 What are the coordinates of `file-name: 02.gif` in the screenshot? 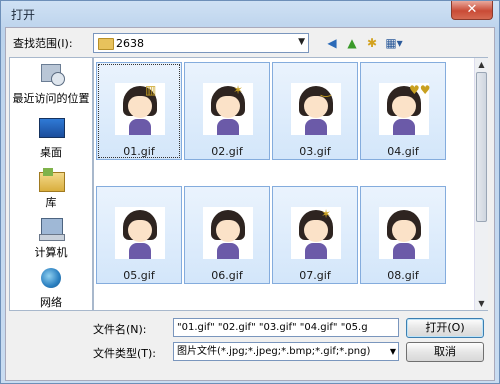 It's located at (227, 151).